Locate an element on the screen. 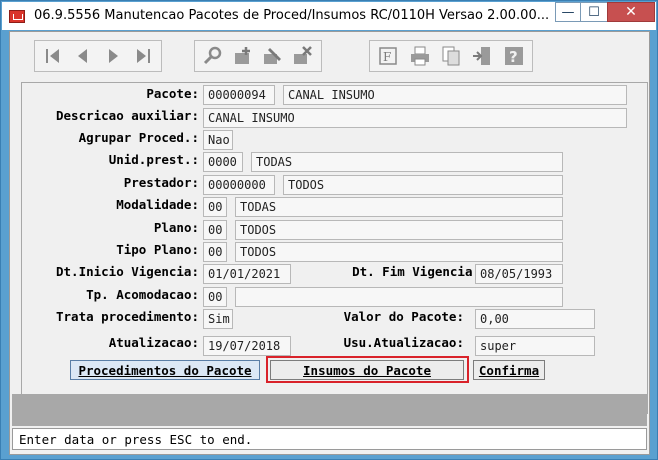 The image size is (658, 460). search-key-icon is located at coordinates (212, 55).